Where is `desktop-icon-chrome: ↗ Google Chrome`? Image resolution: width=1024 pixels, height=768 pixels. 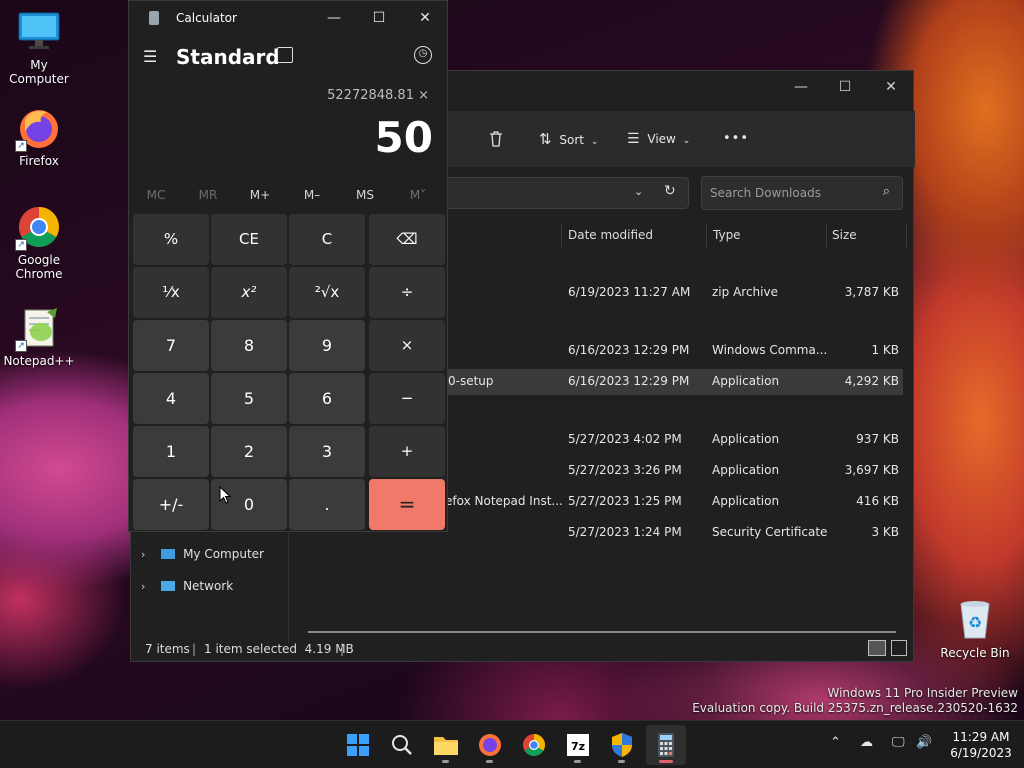 desktop-icon-chrome: ↗ Google Chrome is located at coordinates (39, 243).